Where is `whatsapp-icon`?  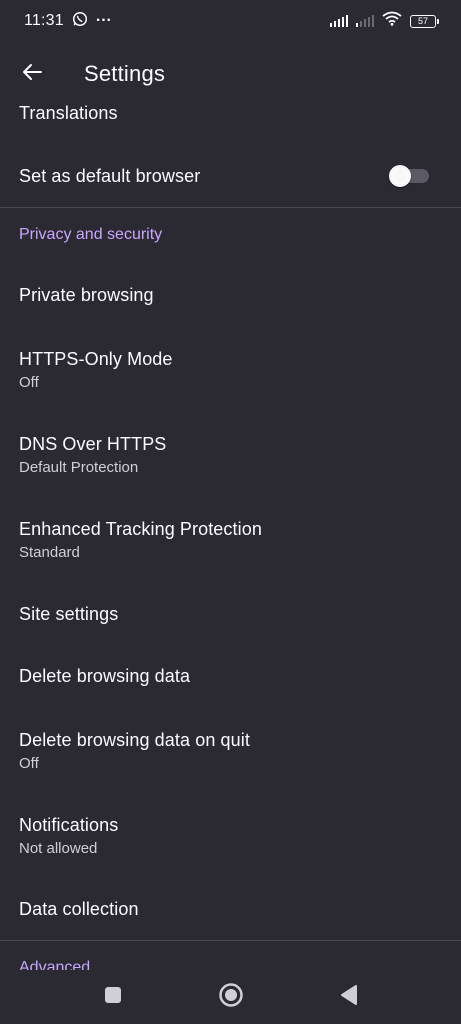 whatsapp-icon is located at coordinates (80, 21).